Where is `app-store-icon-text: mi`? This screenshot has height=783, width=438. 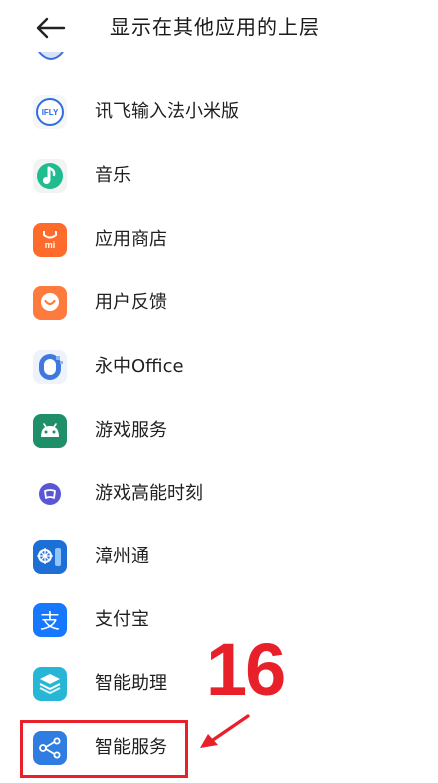
app-store-icon-text: mi is located at coordinates (50, 245).